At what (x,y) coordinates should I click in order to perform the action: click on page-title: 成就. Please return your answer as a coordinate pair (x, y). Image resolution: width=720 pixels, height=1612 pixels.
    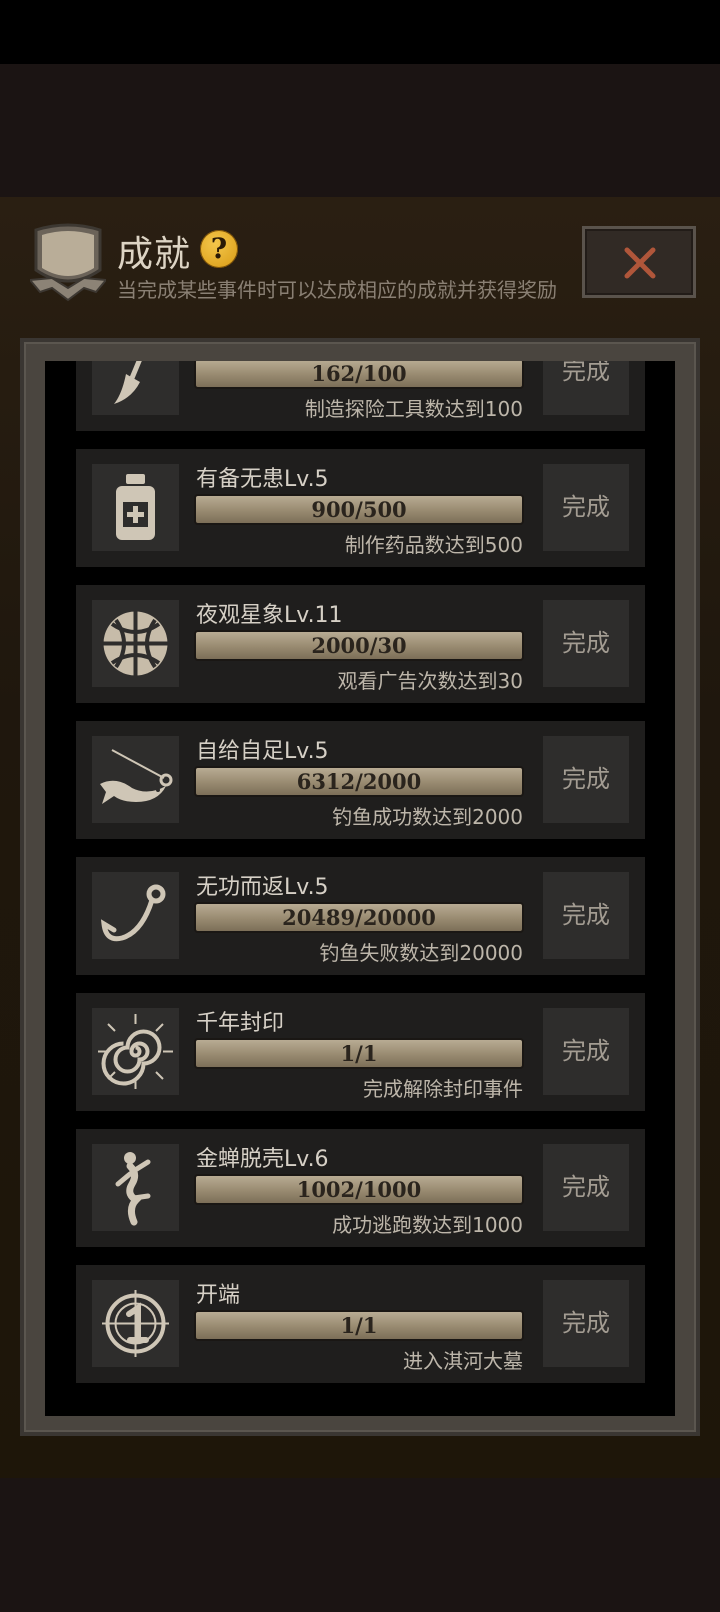
    Looking at the image, I should click on (154, 254).